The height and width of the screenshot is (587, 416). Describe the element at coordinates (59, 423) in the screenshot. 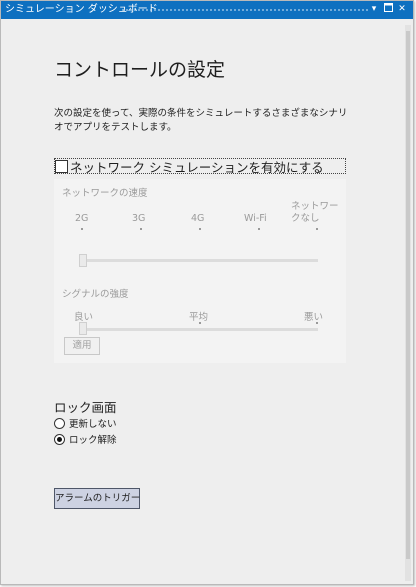

I see `radio-button` at that location.